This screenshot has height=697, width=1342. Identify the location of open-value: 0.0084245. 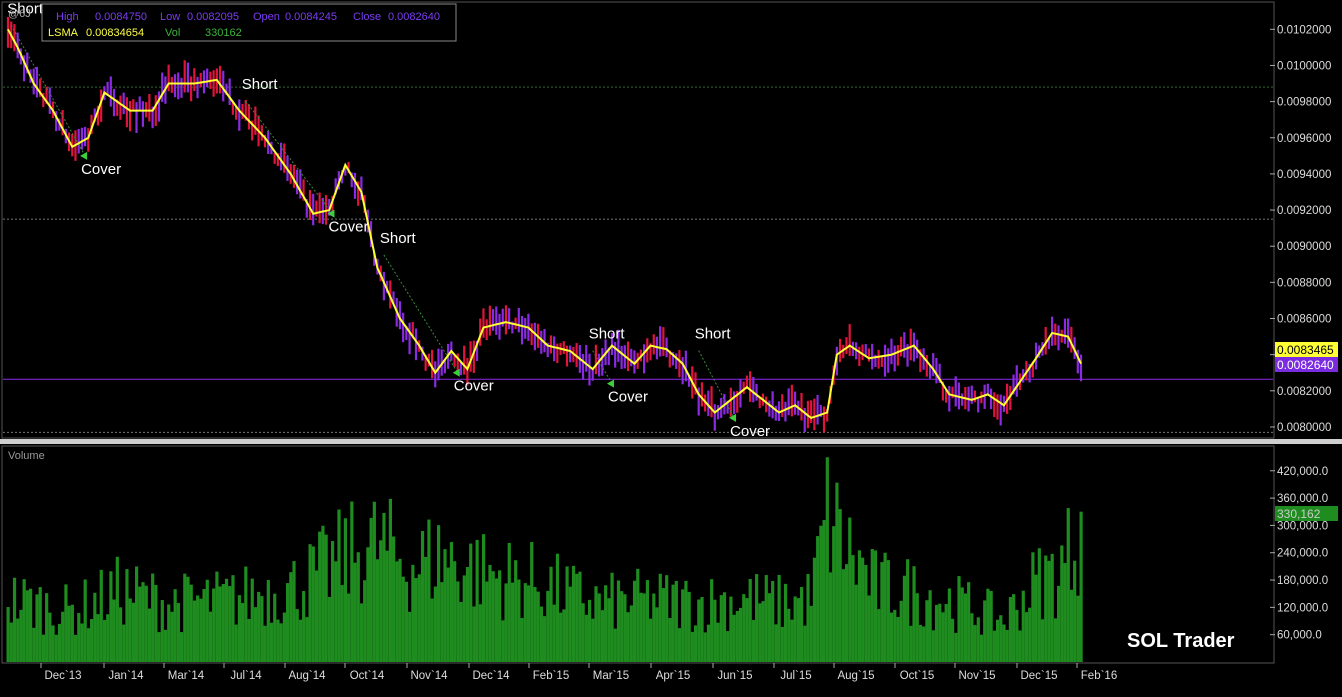
(311, 17).